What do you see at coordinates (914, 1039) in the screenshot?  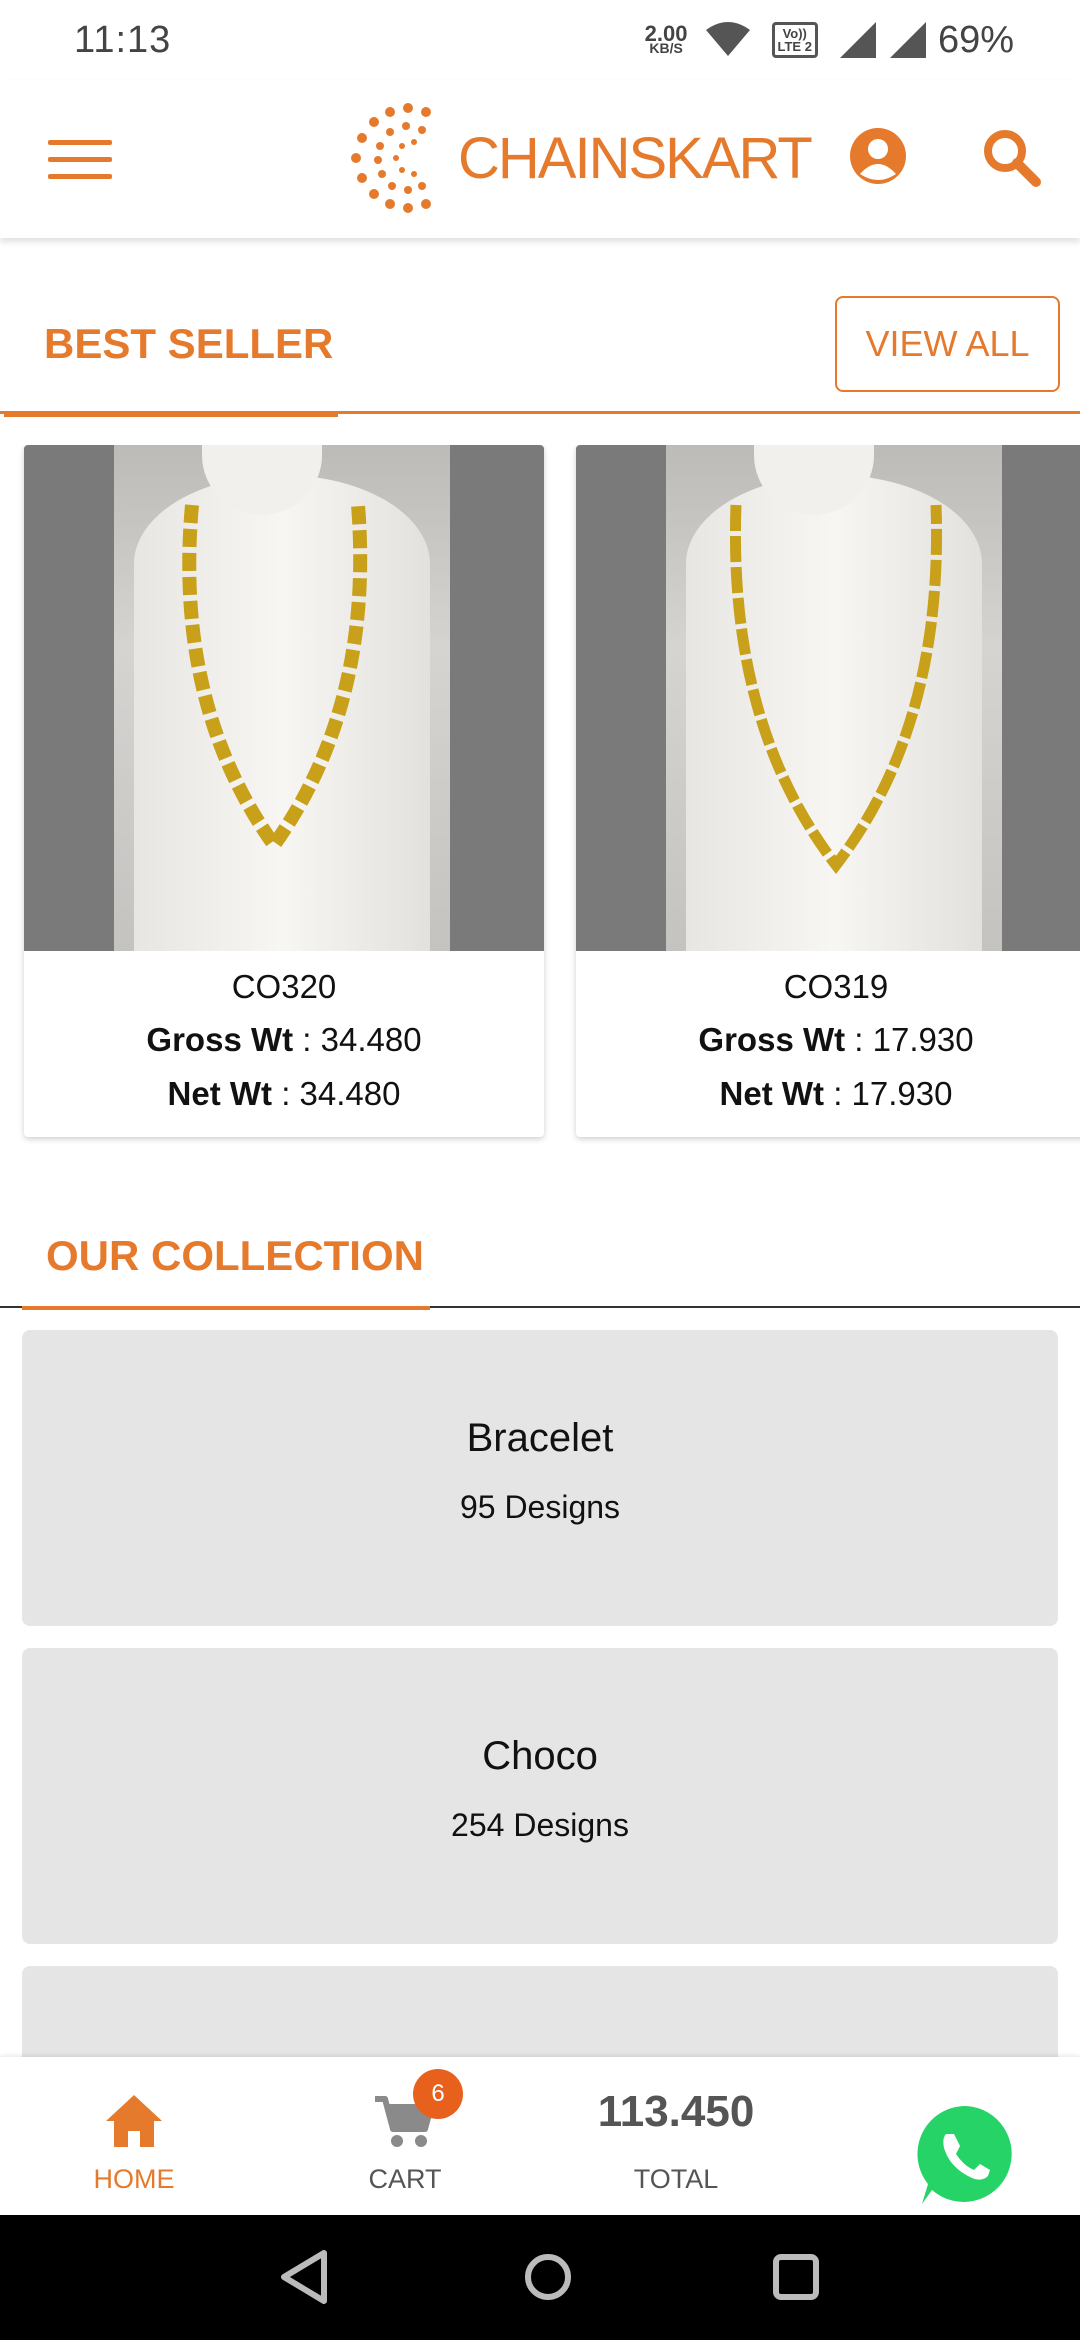 I see `gross-weight-value: : 17.930` at bounding box center [914, 1039].